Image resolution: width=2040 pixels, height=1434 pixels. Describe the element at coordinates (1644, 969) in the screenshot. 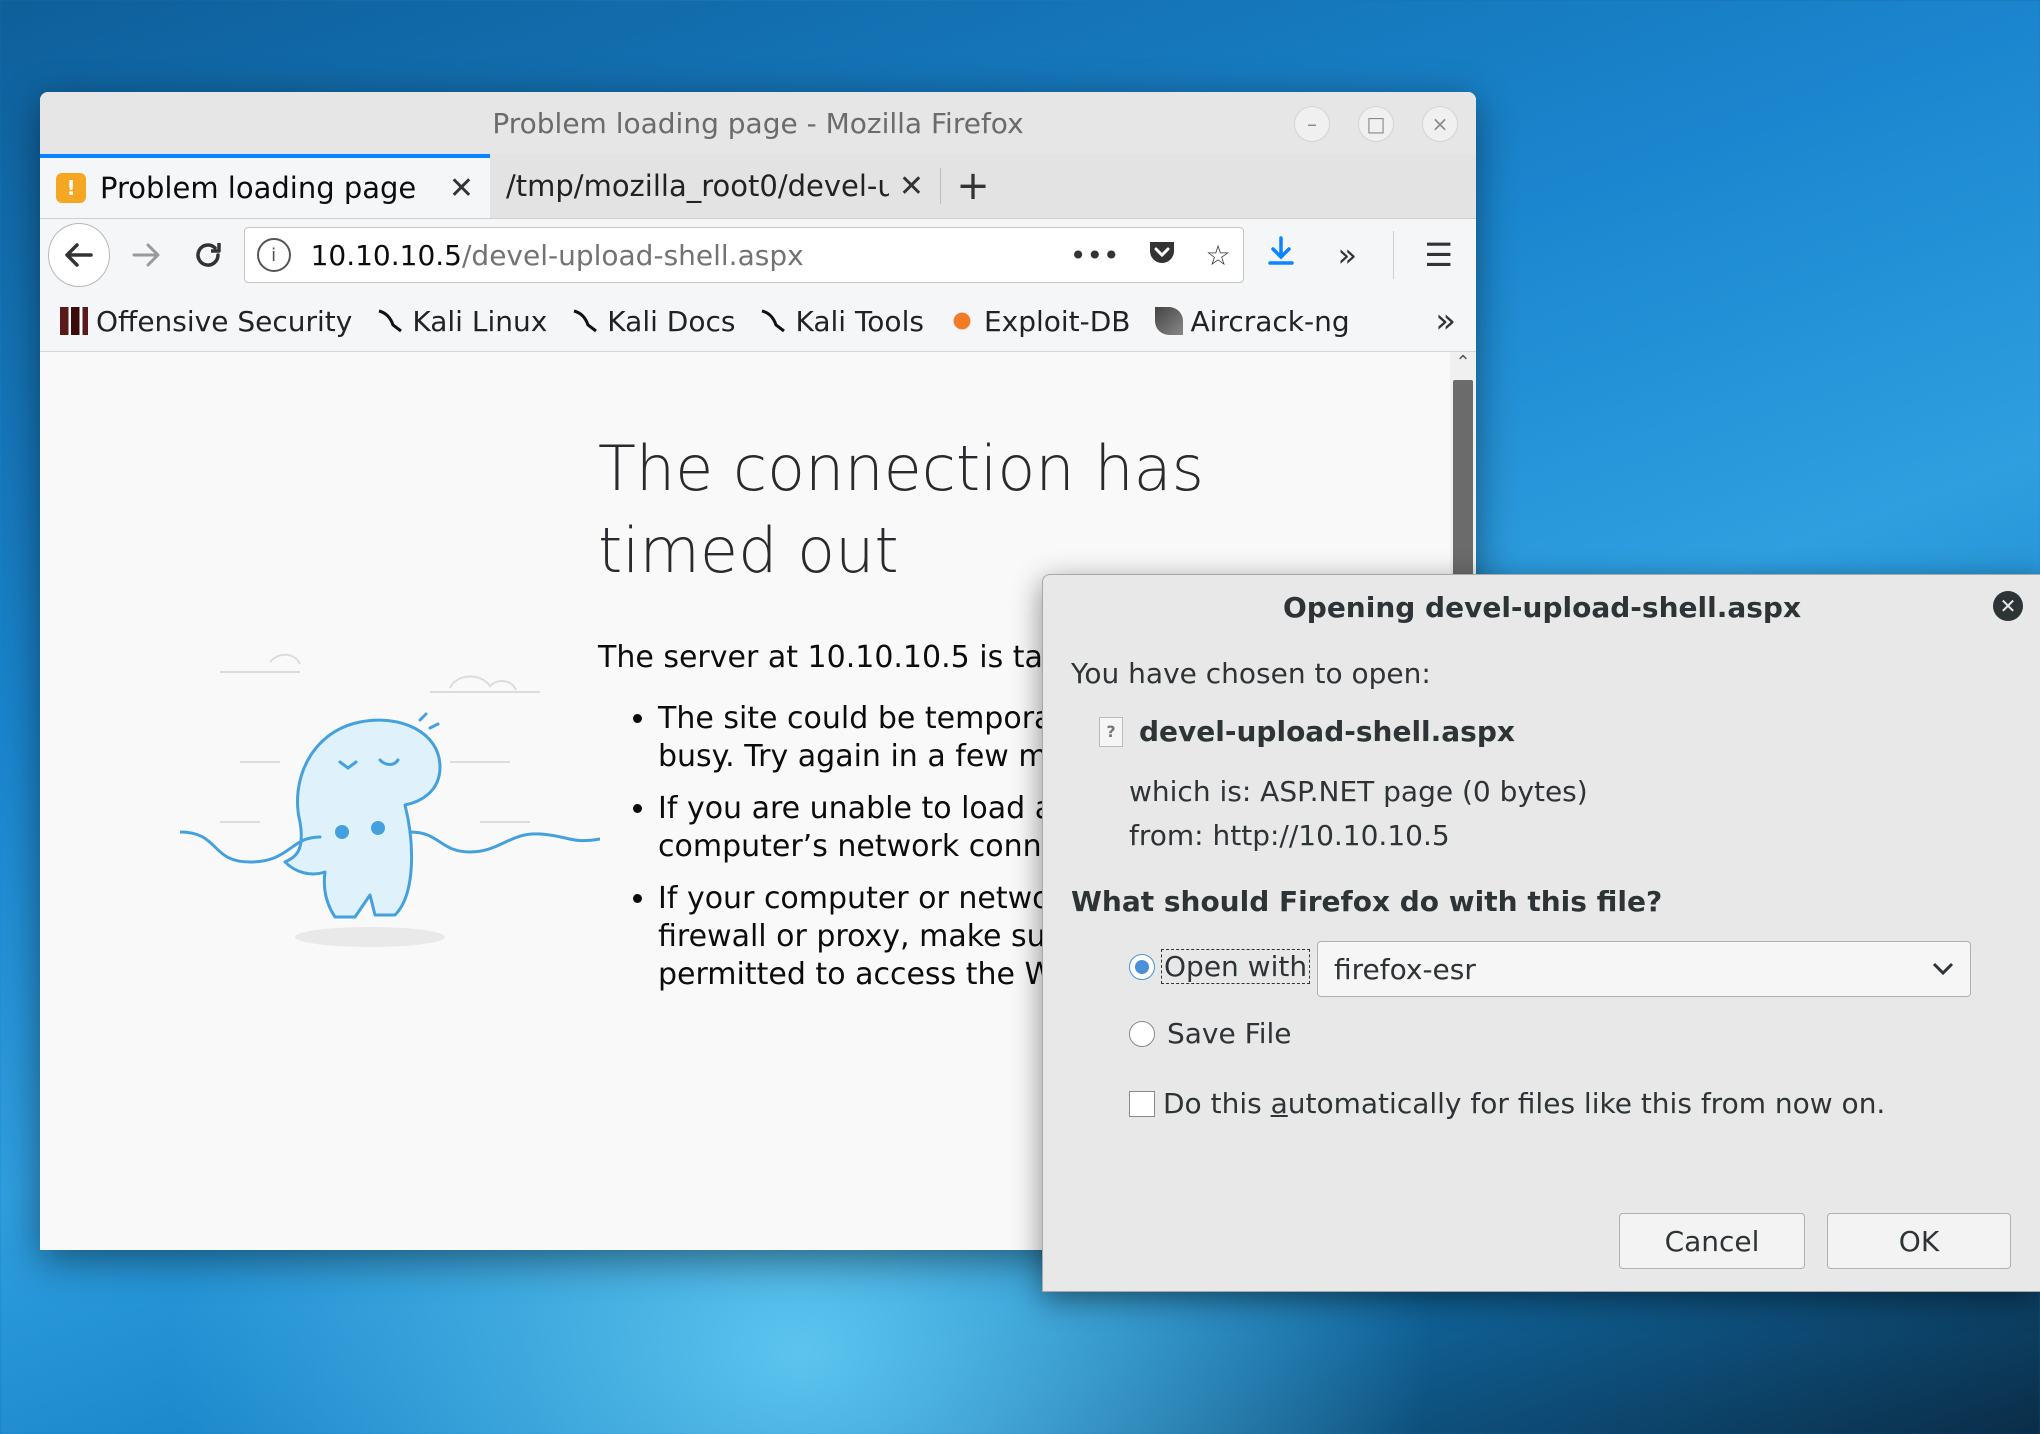

I see `application-select: firefox-esr` at that location.